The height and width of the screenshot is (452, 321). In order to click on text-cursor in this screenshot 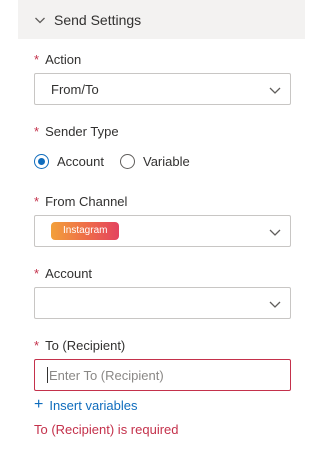, I will do `click(47, 375)`.